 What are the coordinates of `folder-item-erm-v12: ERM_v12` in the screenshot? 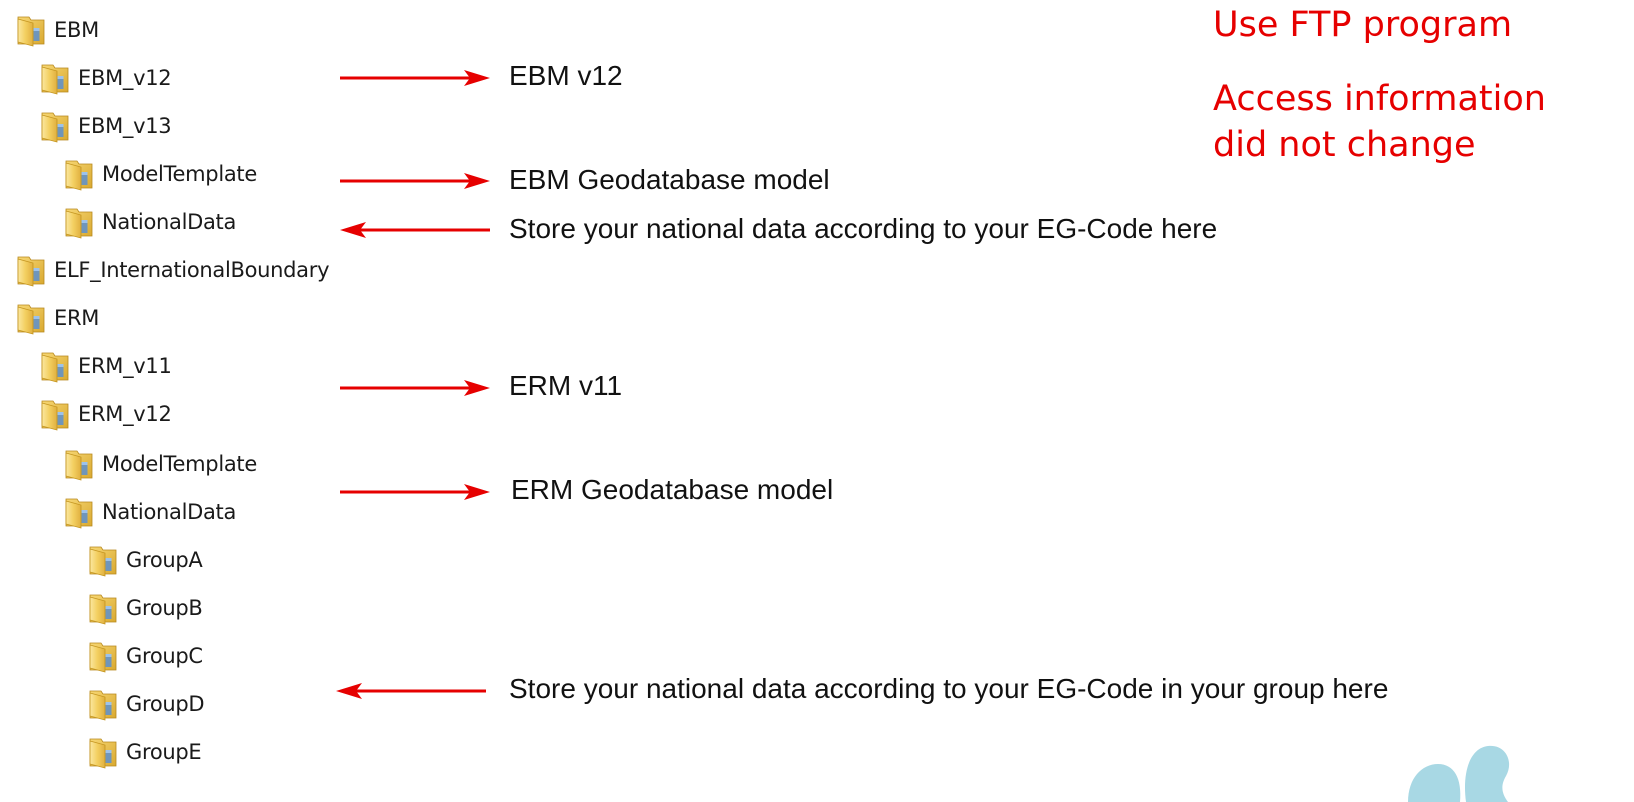 It's located at (105, 414).